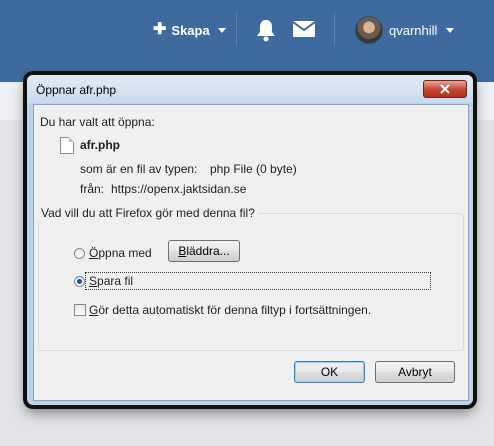 The image size is (494, 446). What do you see at coordinates (160, 29) in the screenshot?
I see `plus-icon: ✚` at bounding box center [160, 29].